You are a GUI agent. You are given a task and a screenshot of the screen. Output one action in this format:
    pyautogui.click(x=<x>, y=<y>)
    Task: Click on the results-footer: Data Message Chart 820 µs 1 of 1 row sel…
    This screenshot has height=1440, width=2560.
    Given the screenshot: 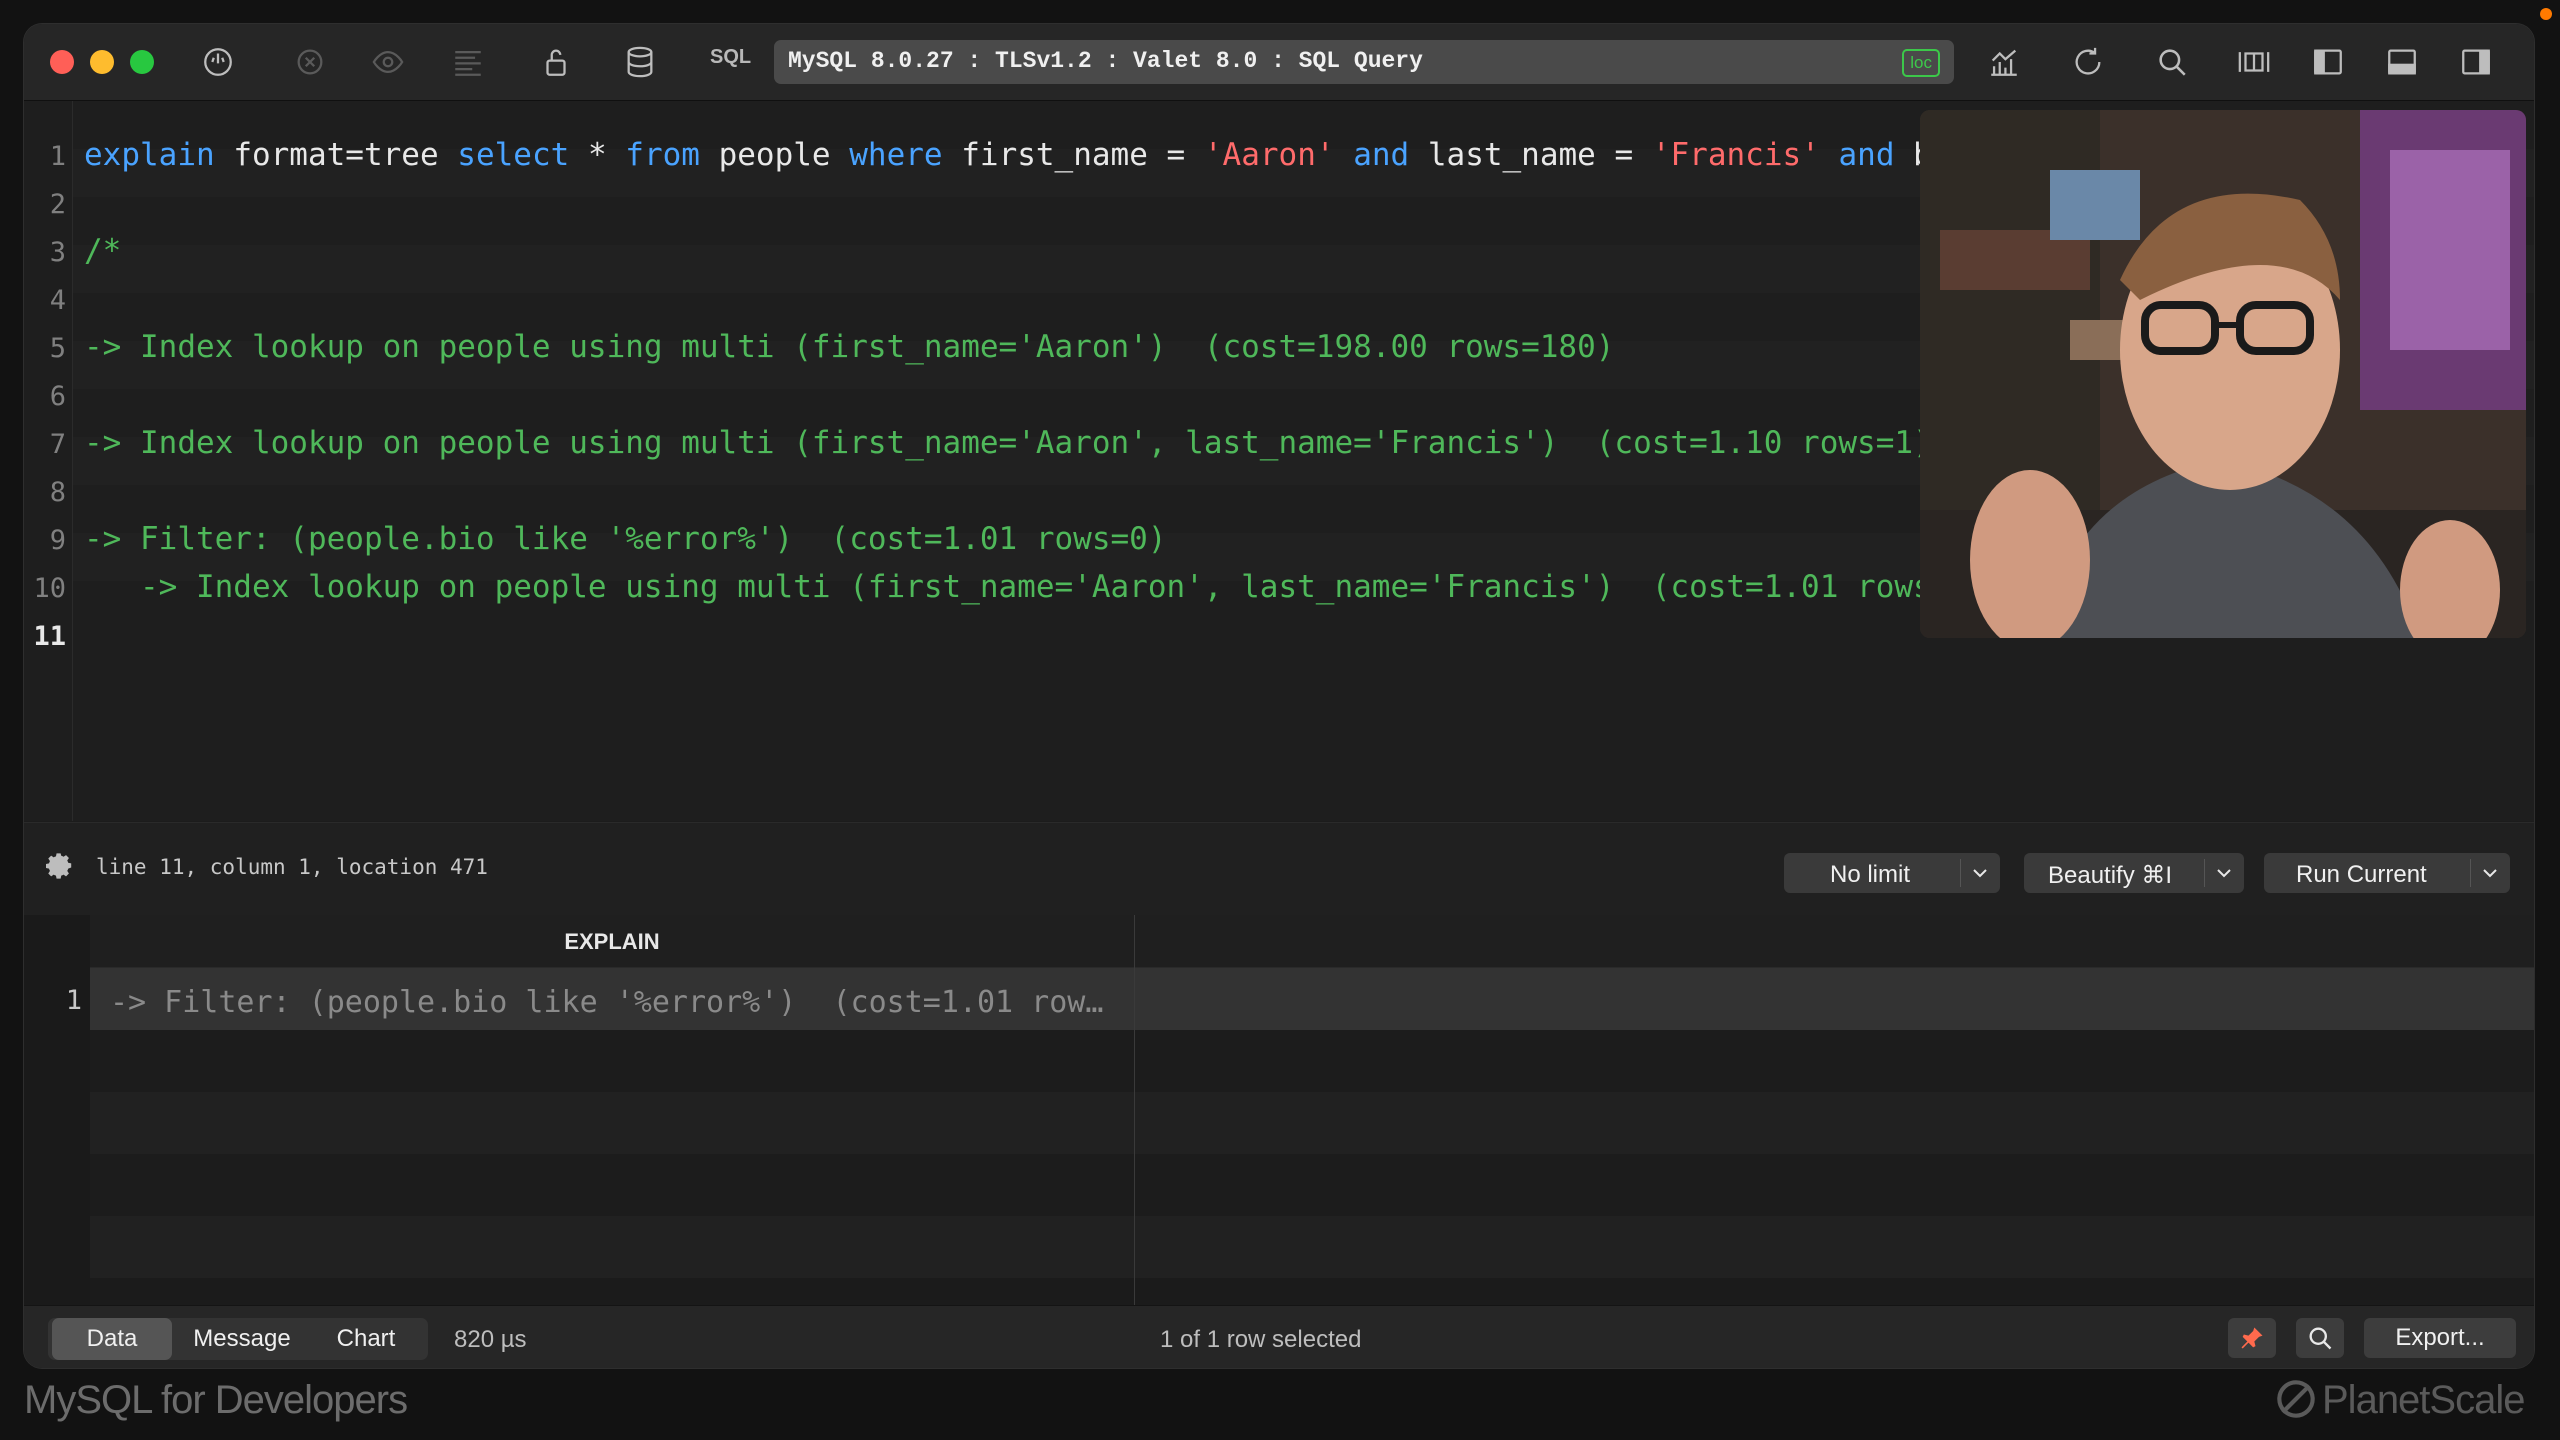 What is the action you would take?
    pyautogui.click(x=1279, y=1336)
    